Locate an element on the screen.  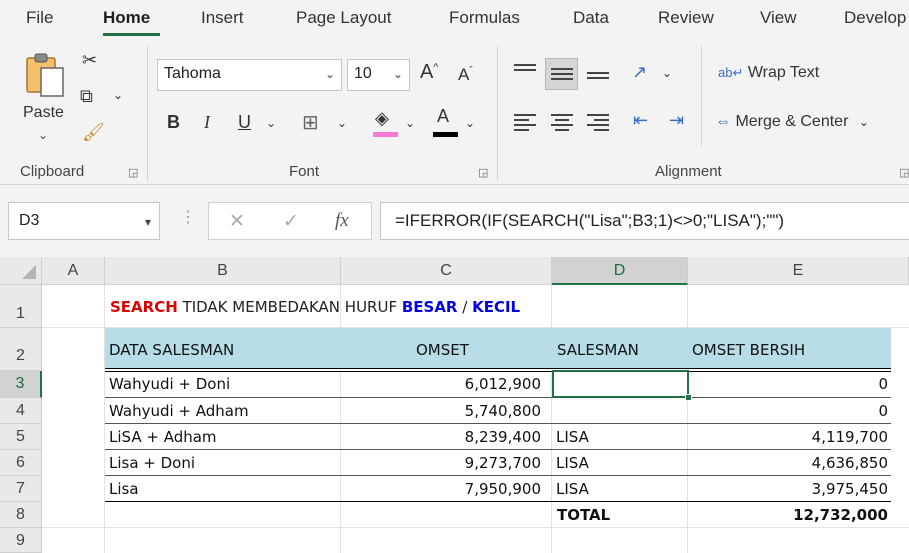
underline-dropdown-icon: ⌄ is located at coordinates (271, 123).